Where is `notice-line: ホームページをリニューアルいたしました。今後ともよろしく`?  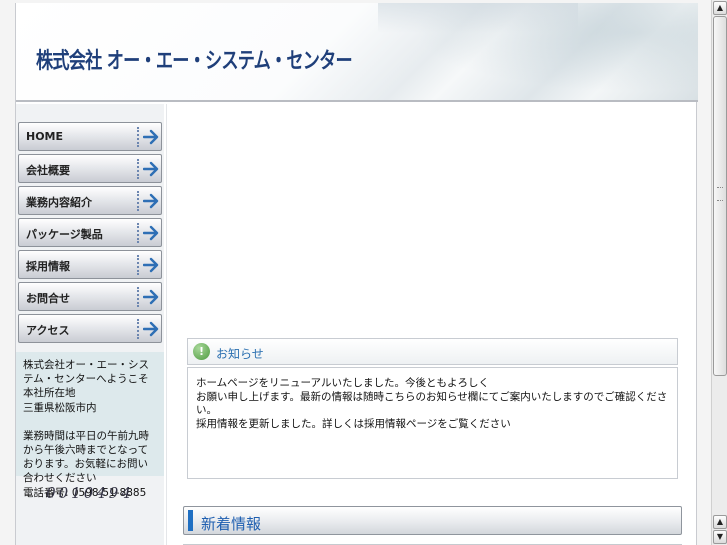
notice-line: ホームページをリニューアルいたしました。今後ともよろしく is located at coordinates (342, 383).